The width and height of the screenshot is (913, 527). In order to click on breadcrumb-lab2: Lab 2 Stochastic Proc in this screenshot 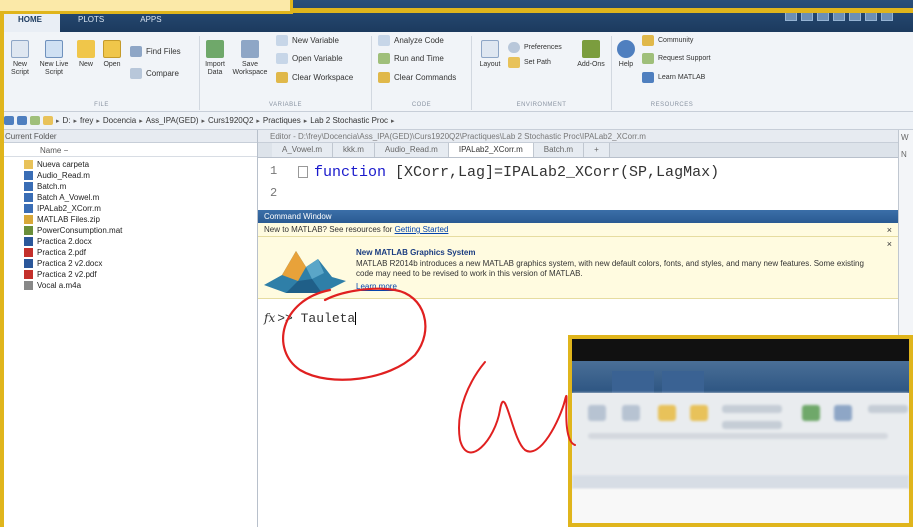, I will do `click(349, 120)`.